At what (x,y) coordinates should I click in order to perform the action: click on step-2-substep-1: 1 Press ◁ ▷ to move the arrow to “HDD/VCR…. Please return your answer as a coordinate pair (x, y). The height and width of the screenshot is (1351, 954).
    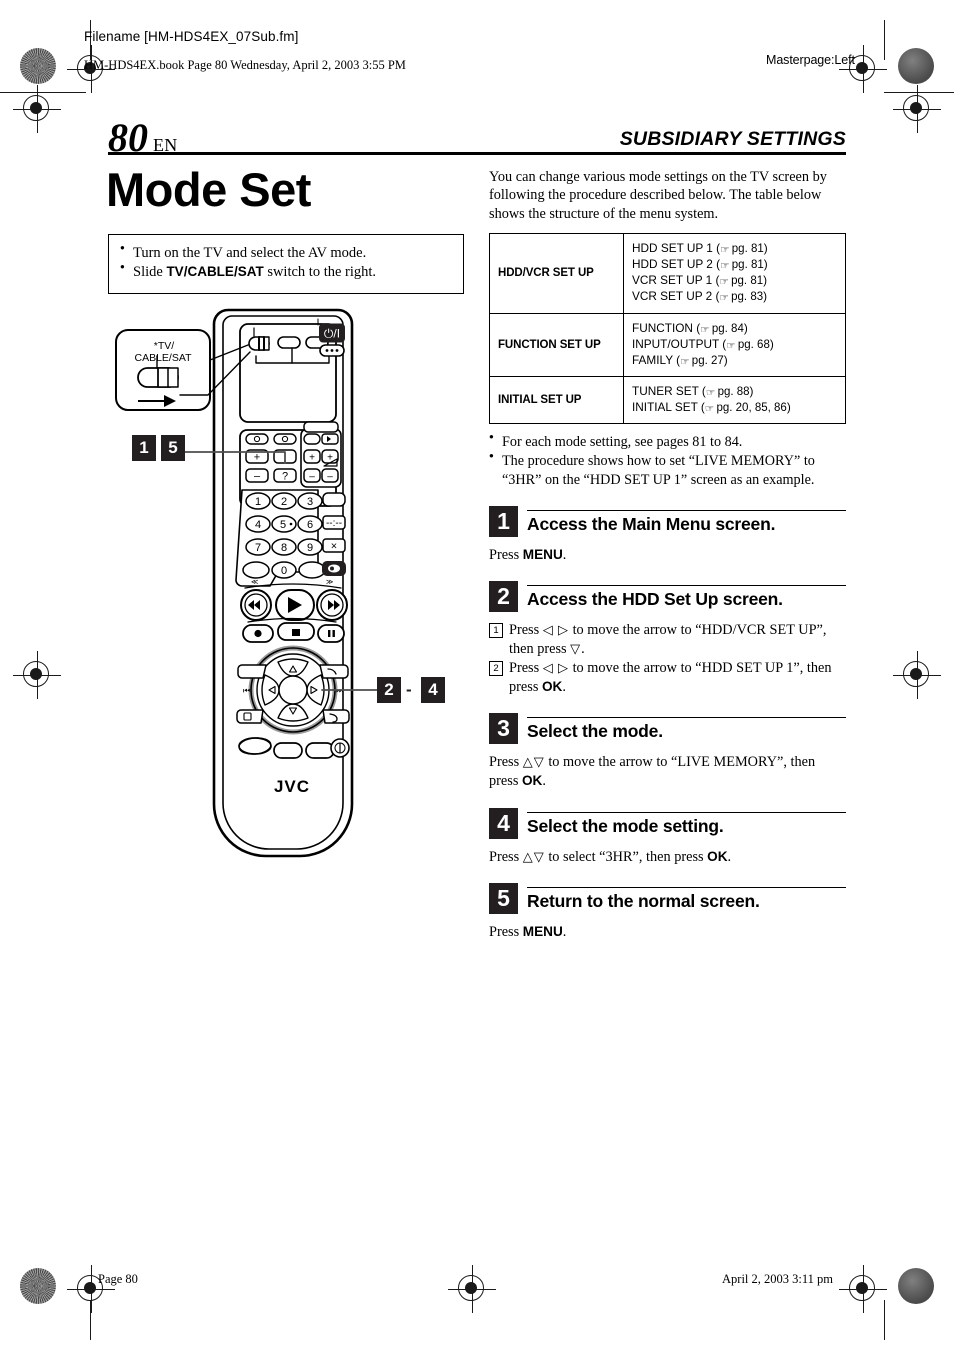
    Looking at the image, I should click on (667, 639).